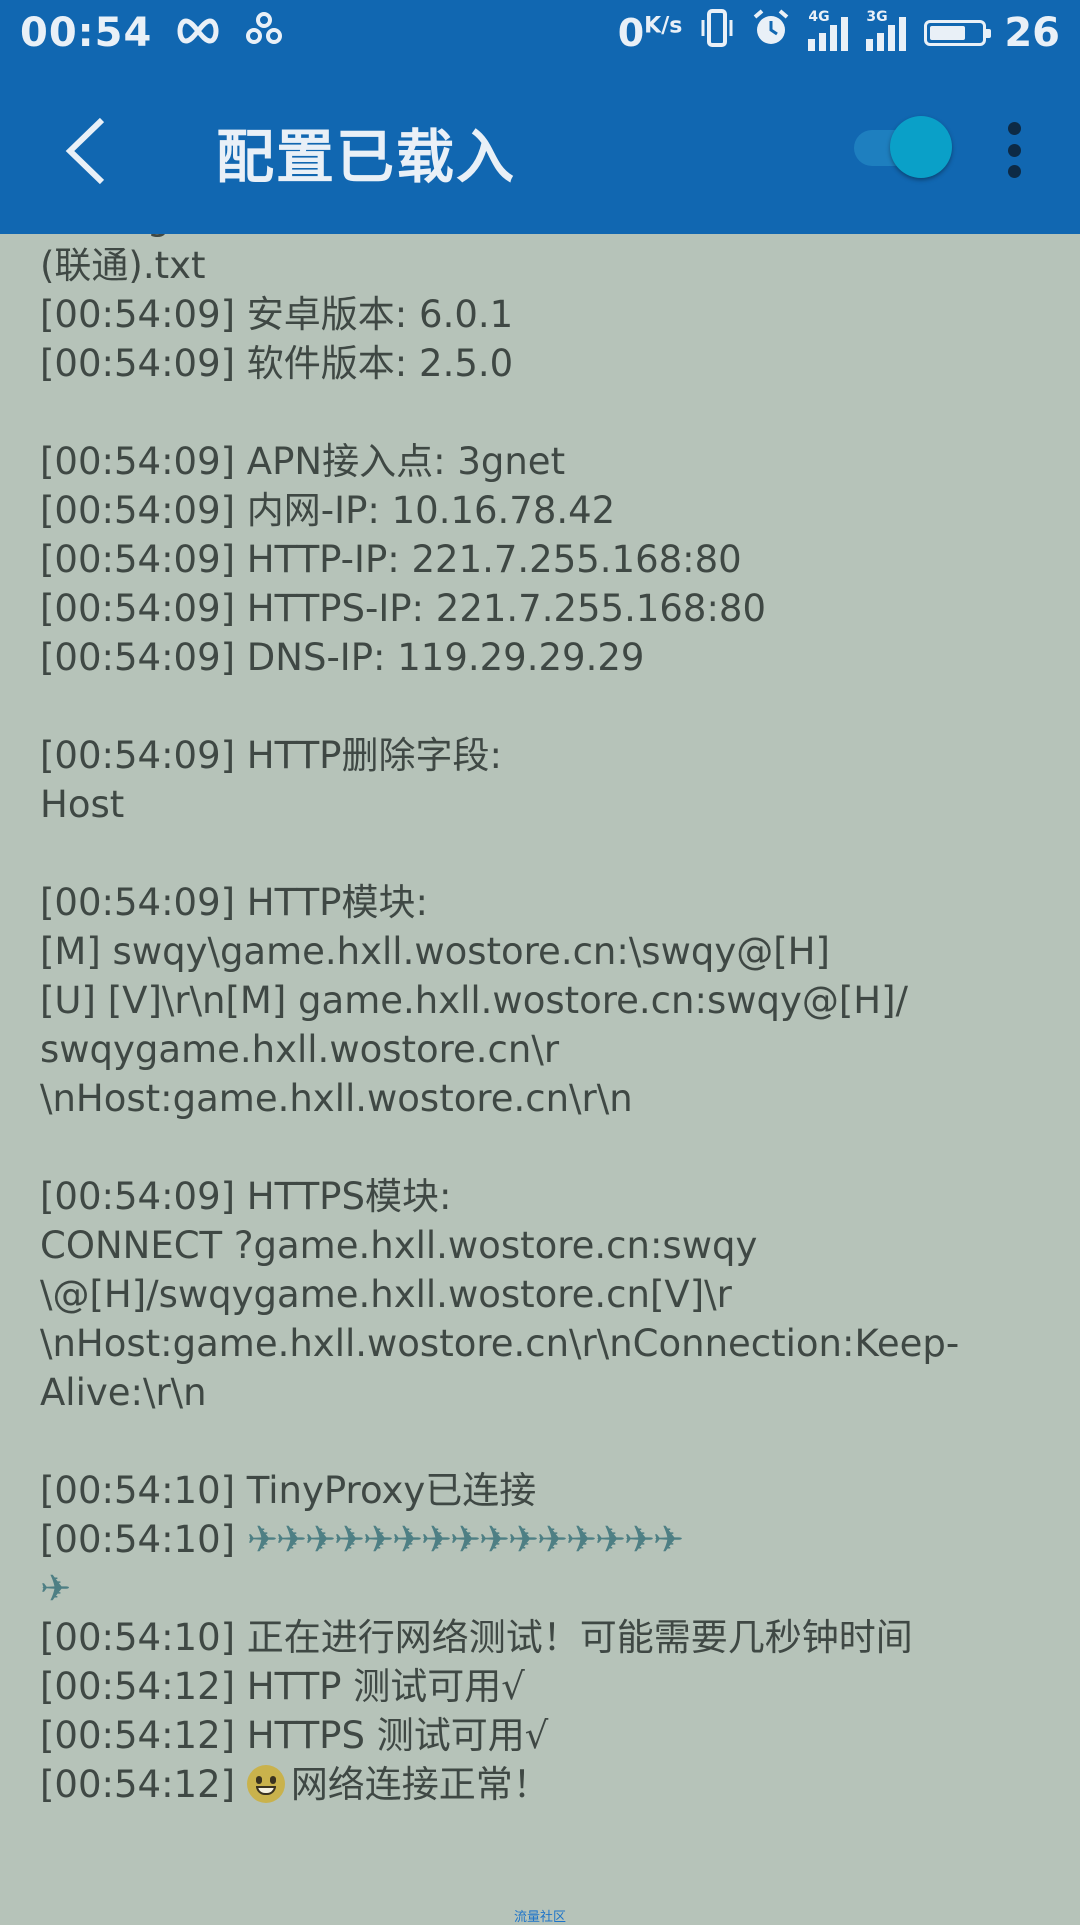 This screenshot has height=1925, width=1080. Describe the element at coordinates (540, 150) in the screenshot. I see `app-bar: 配置已载入` at that location.